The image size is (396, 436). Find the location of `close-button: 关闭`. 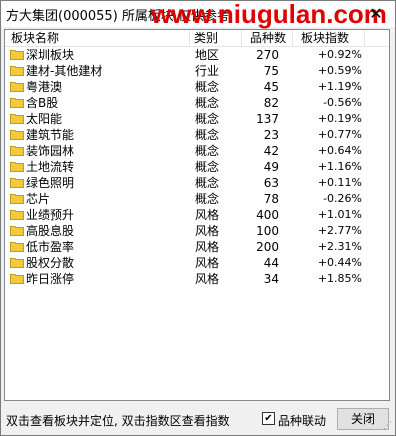

close-button: 关闭 is located at coordinates (363, 419).